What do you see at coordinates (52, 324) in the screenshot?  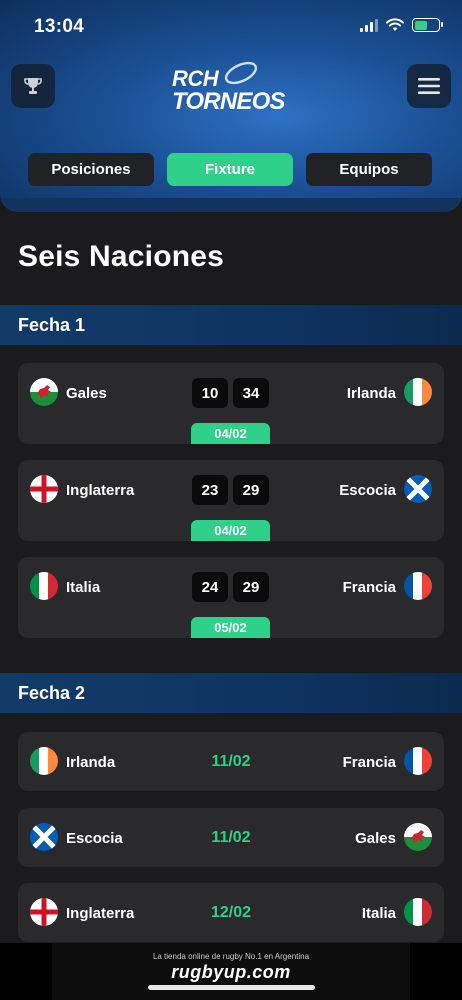 I see `round-label: Fecha 1` at bounding box center [52, 324].